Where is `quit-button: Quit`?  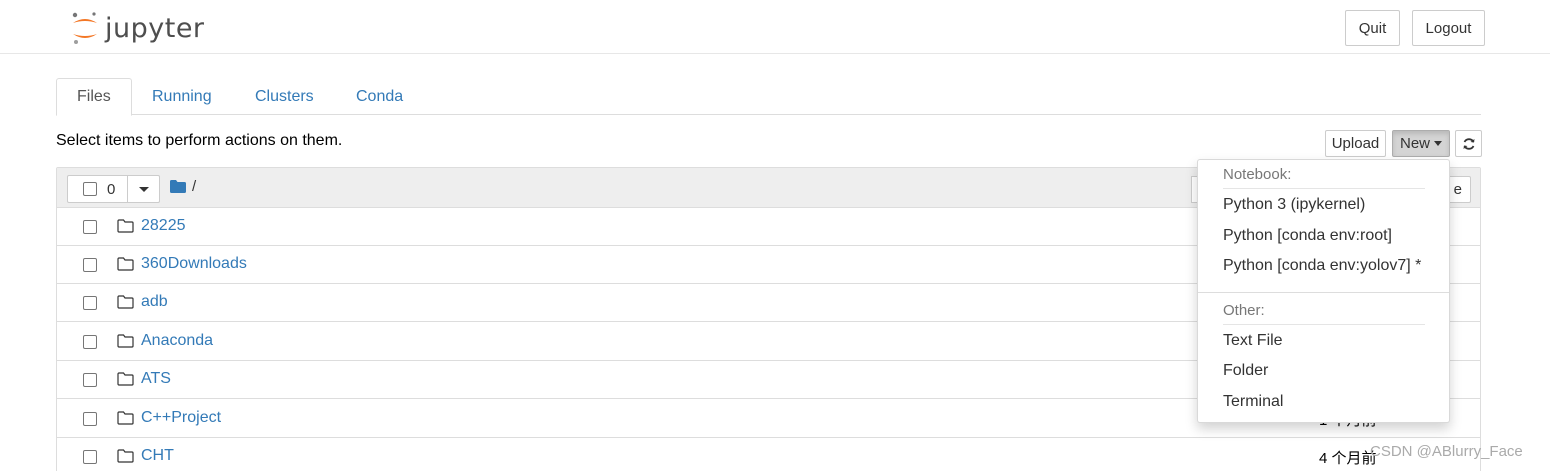
quit-button: Quit is located at coordinates (1372, 28).